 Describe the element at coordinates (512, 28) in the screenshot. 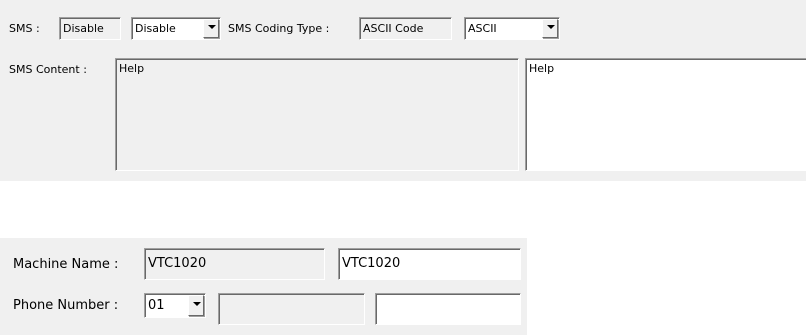

I see `sms-coding-type-dropdown: ASCII` at that location.